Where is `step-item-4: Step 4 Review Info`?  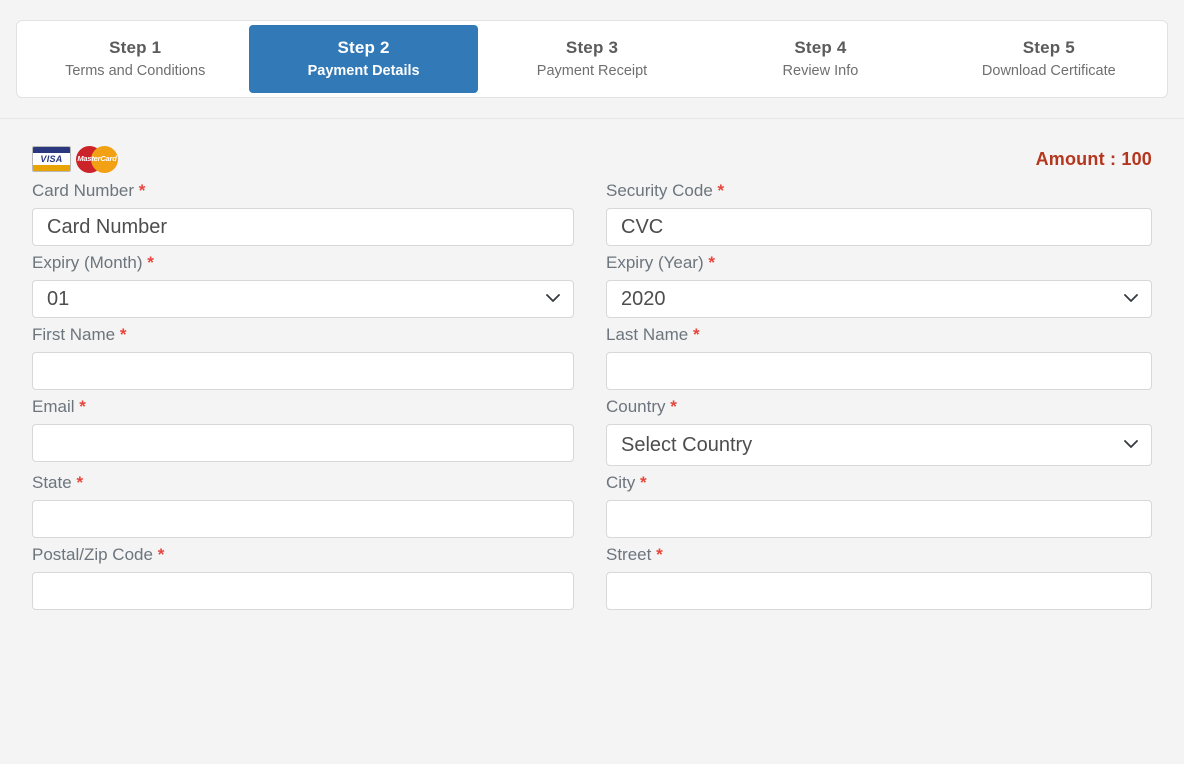
step-item-4: Step 4 Review Info is located at coordinates (820, 59).